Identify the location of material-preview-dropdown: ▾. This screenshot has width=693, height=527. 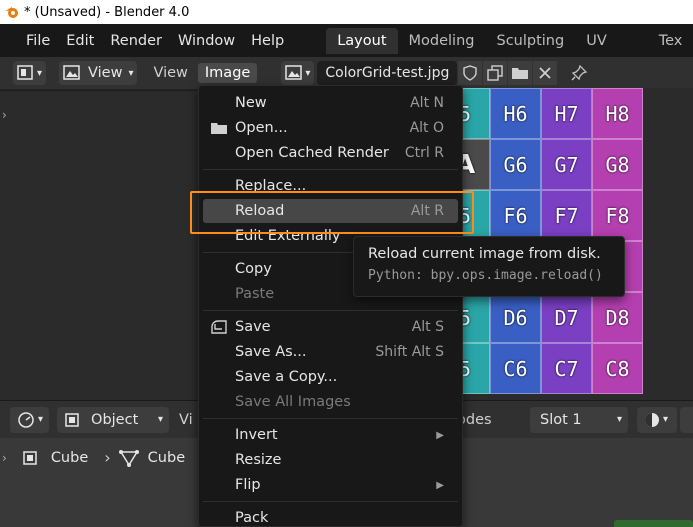
(657, 419).